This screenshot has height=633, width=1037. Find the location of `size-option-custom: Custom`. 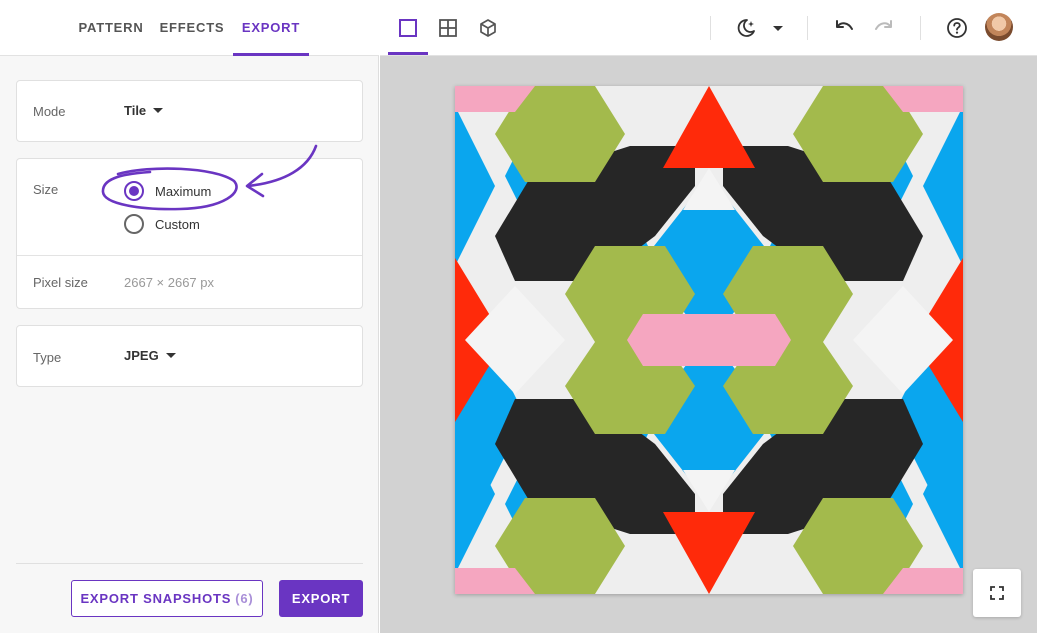

size-option-custom: Custom is located at coordinates (162, 224).